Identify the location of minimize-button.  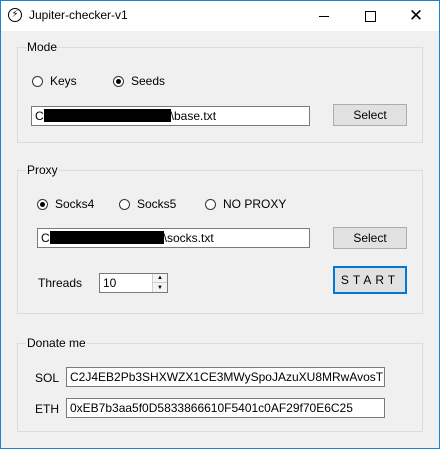
(324, 16).